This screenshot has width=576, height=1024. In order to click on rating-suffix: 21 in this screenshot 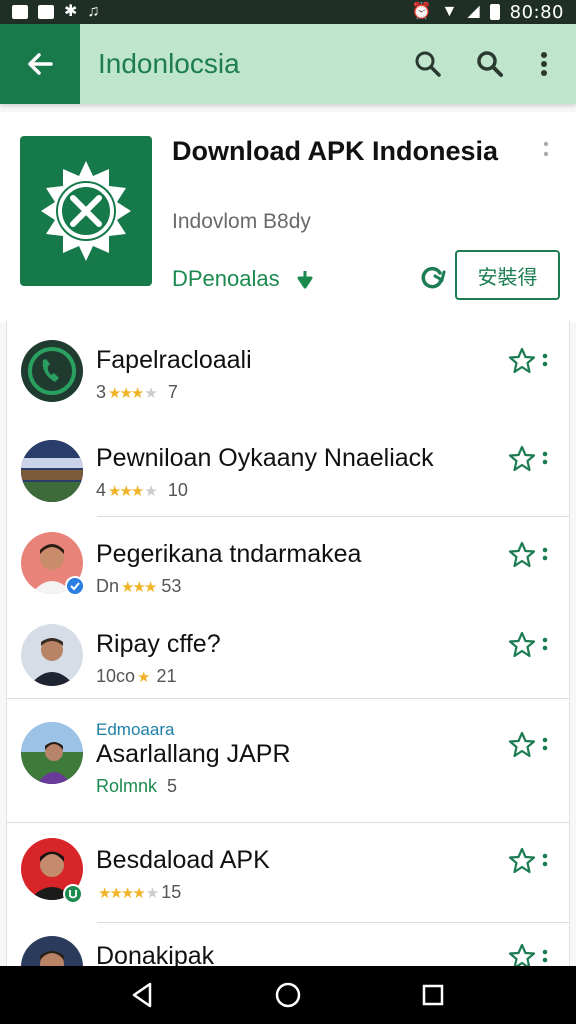, I will do `click(166, 676)`.